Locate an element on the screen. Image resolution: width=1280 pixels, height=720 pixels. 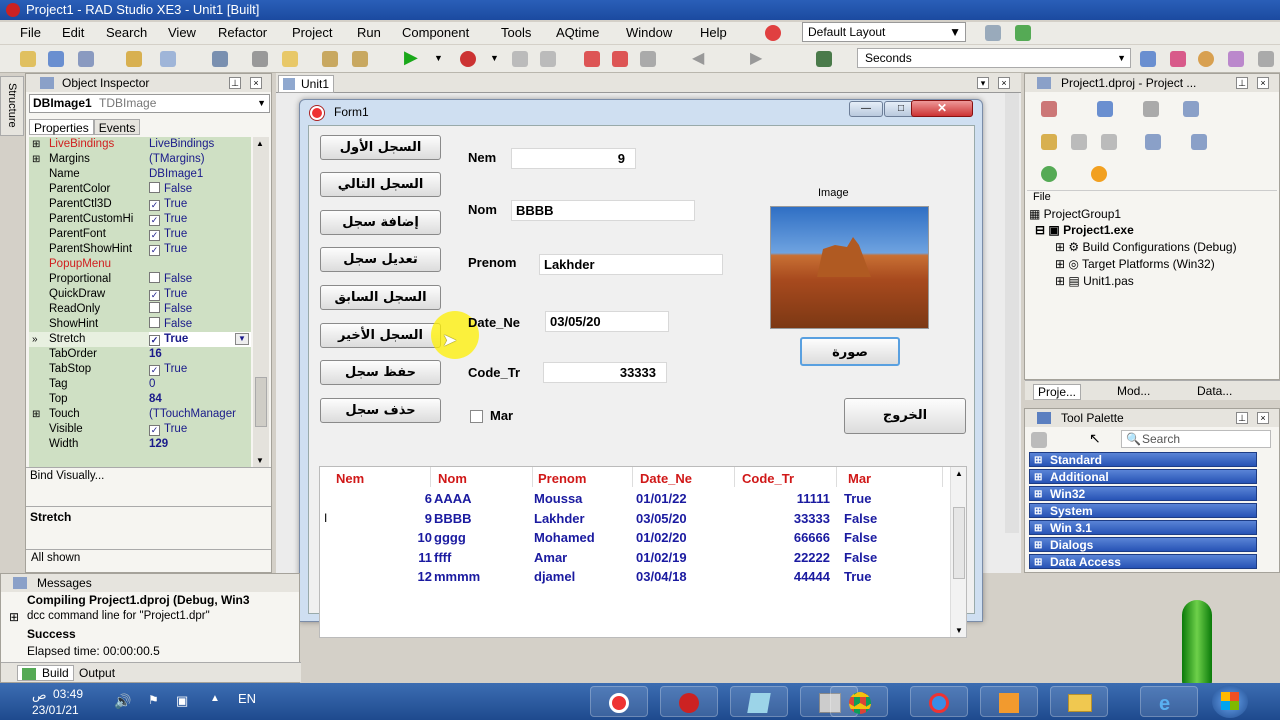
minimize-button: — is located at coordinates (866, 109).